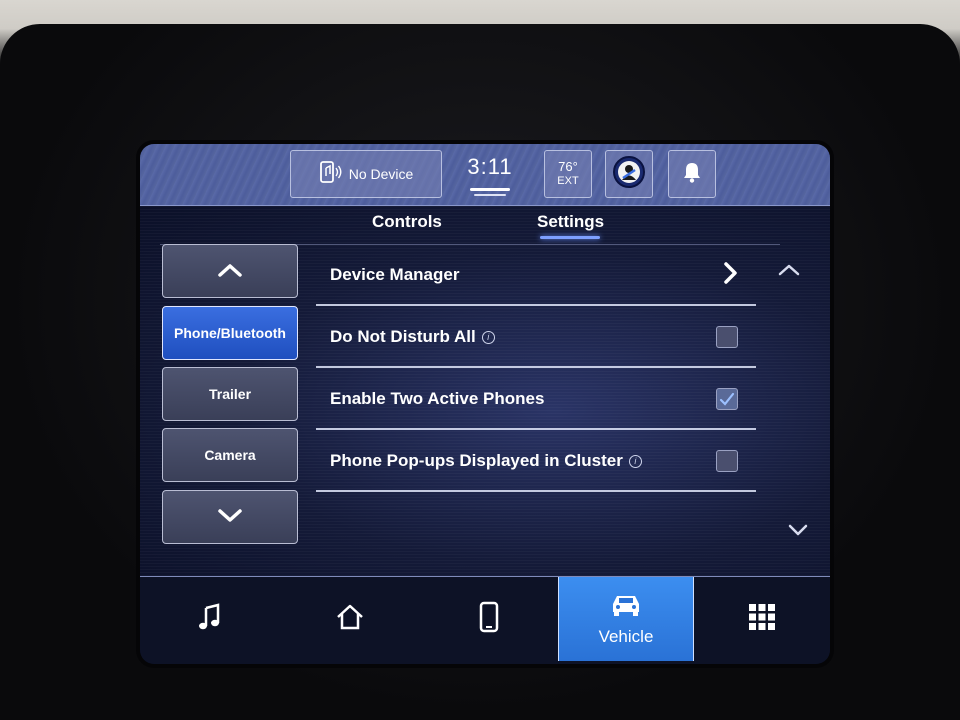  What do you see at coordinates (476, 460) in the screenshot?
I see `setting-label: Phone Pop-ups Displayed in Cluster` at bounding box center [476, 460].